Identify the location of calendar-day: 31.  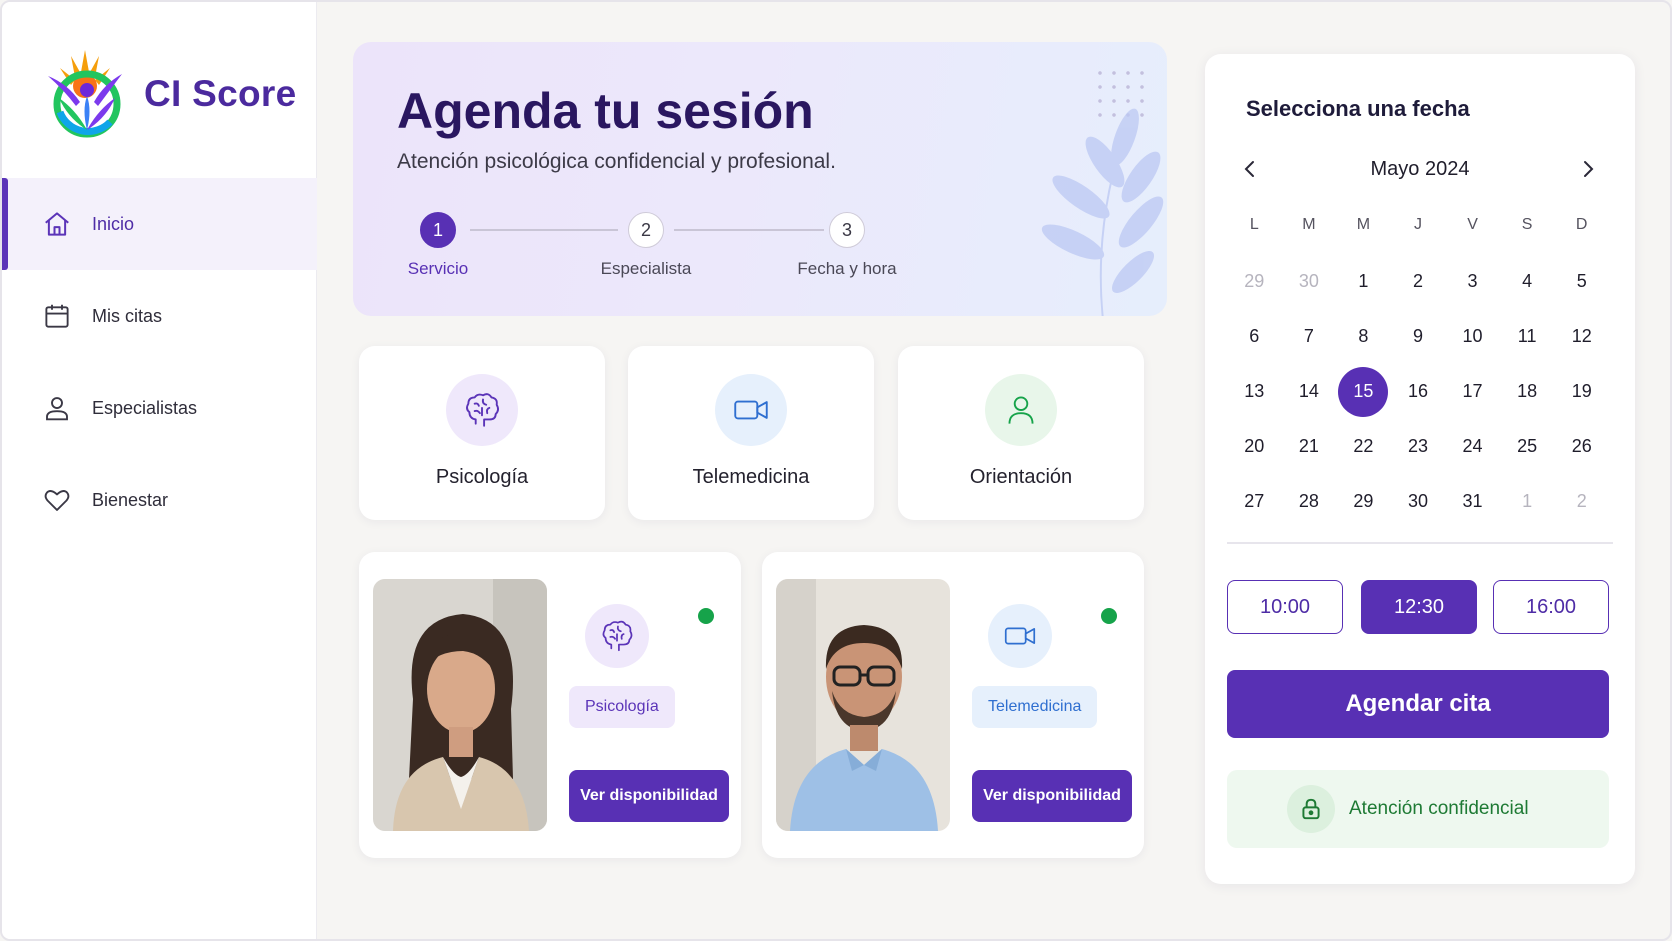
(1472, 501).